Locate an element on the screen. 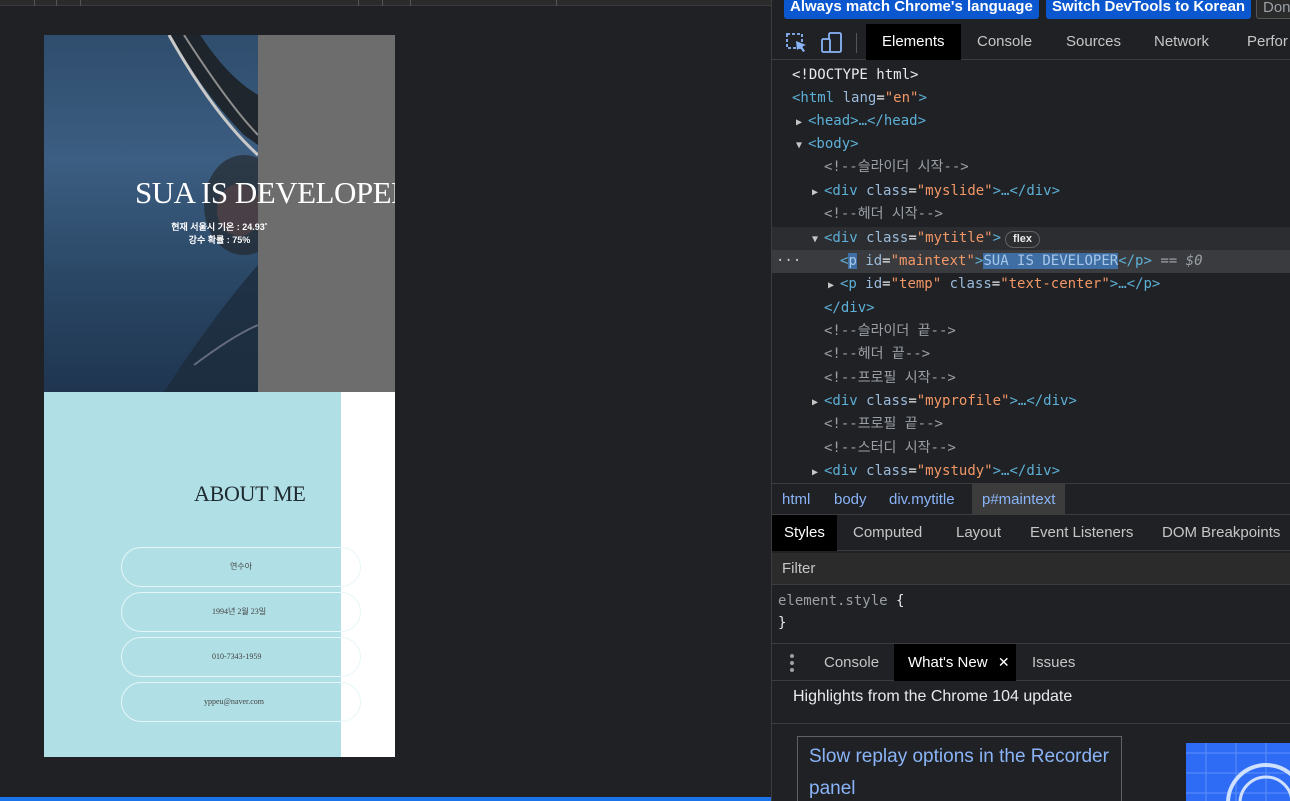 The height and width of the screenshot is (801, 1290). dom-line-mytitle: ▼ <div class="mytitle"> flex is located at coordinates (1031, 238).